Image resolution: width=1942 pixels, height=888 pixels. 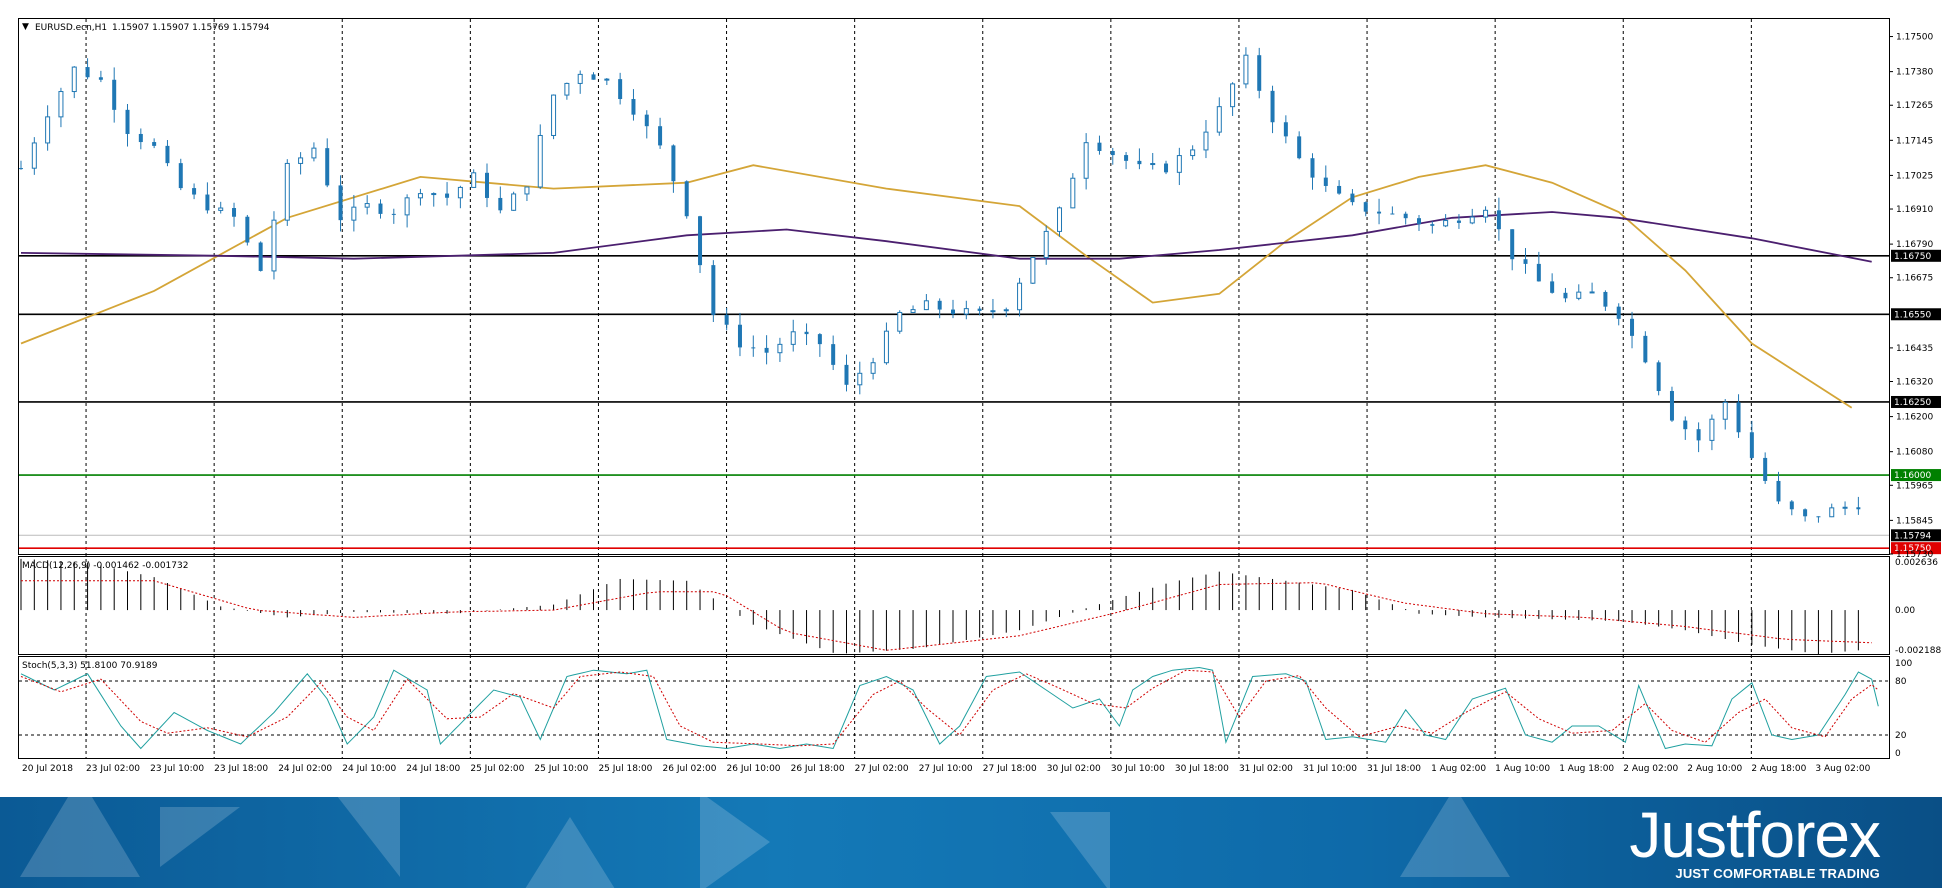 I want to click on time-tick-label: 27 Jul 10:00, so click(x=946, y=769).